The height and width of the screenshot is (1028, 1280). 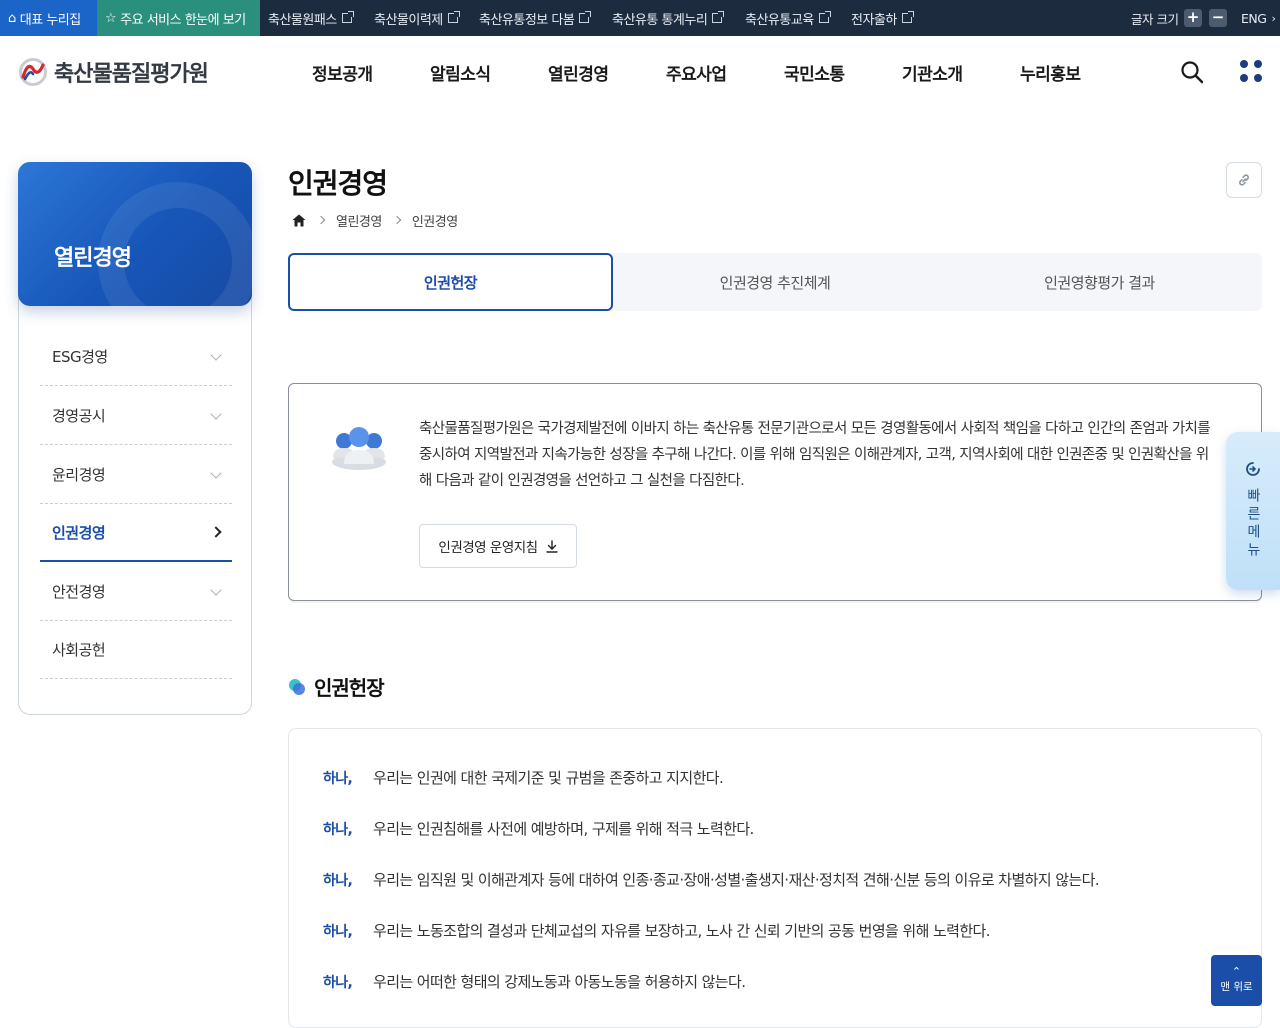 What do you see at coordinates (1155, 19) in the screenshot?
I see `font-size-label: 글자 크기` at bounding box center [1155, 19].